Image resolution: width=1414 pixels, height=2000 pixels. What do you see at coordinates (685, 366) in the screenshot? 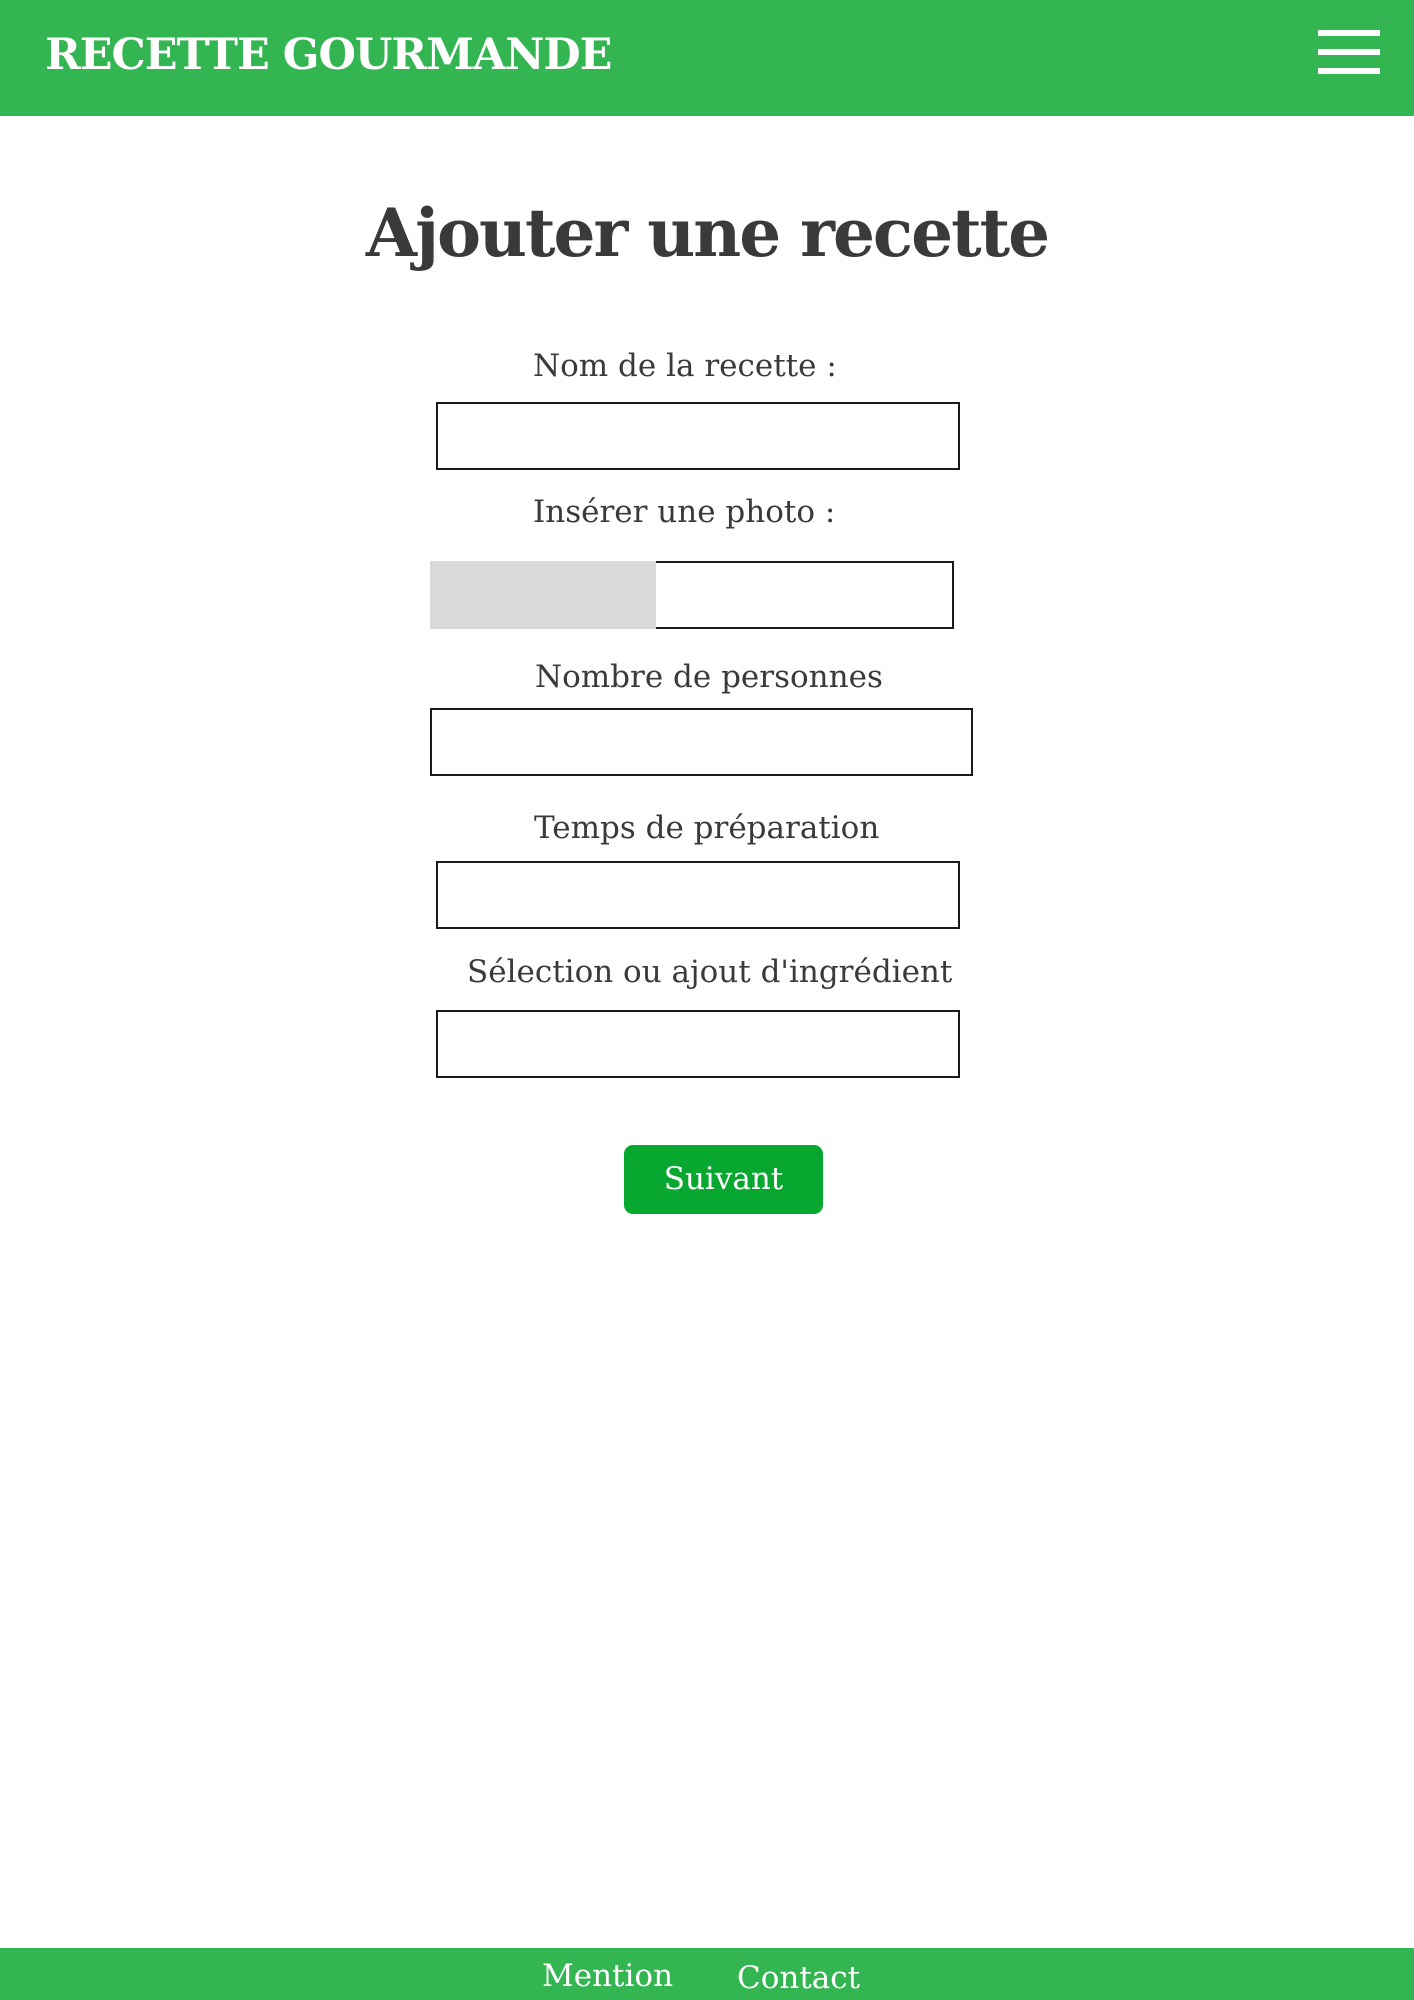
I see `recipe-name-label: Nom de la recette :` at bounding box center [685, 366].